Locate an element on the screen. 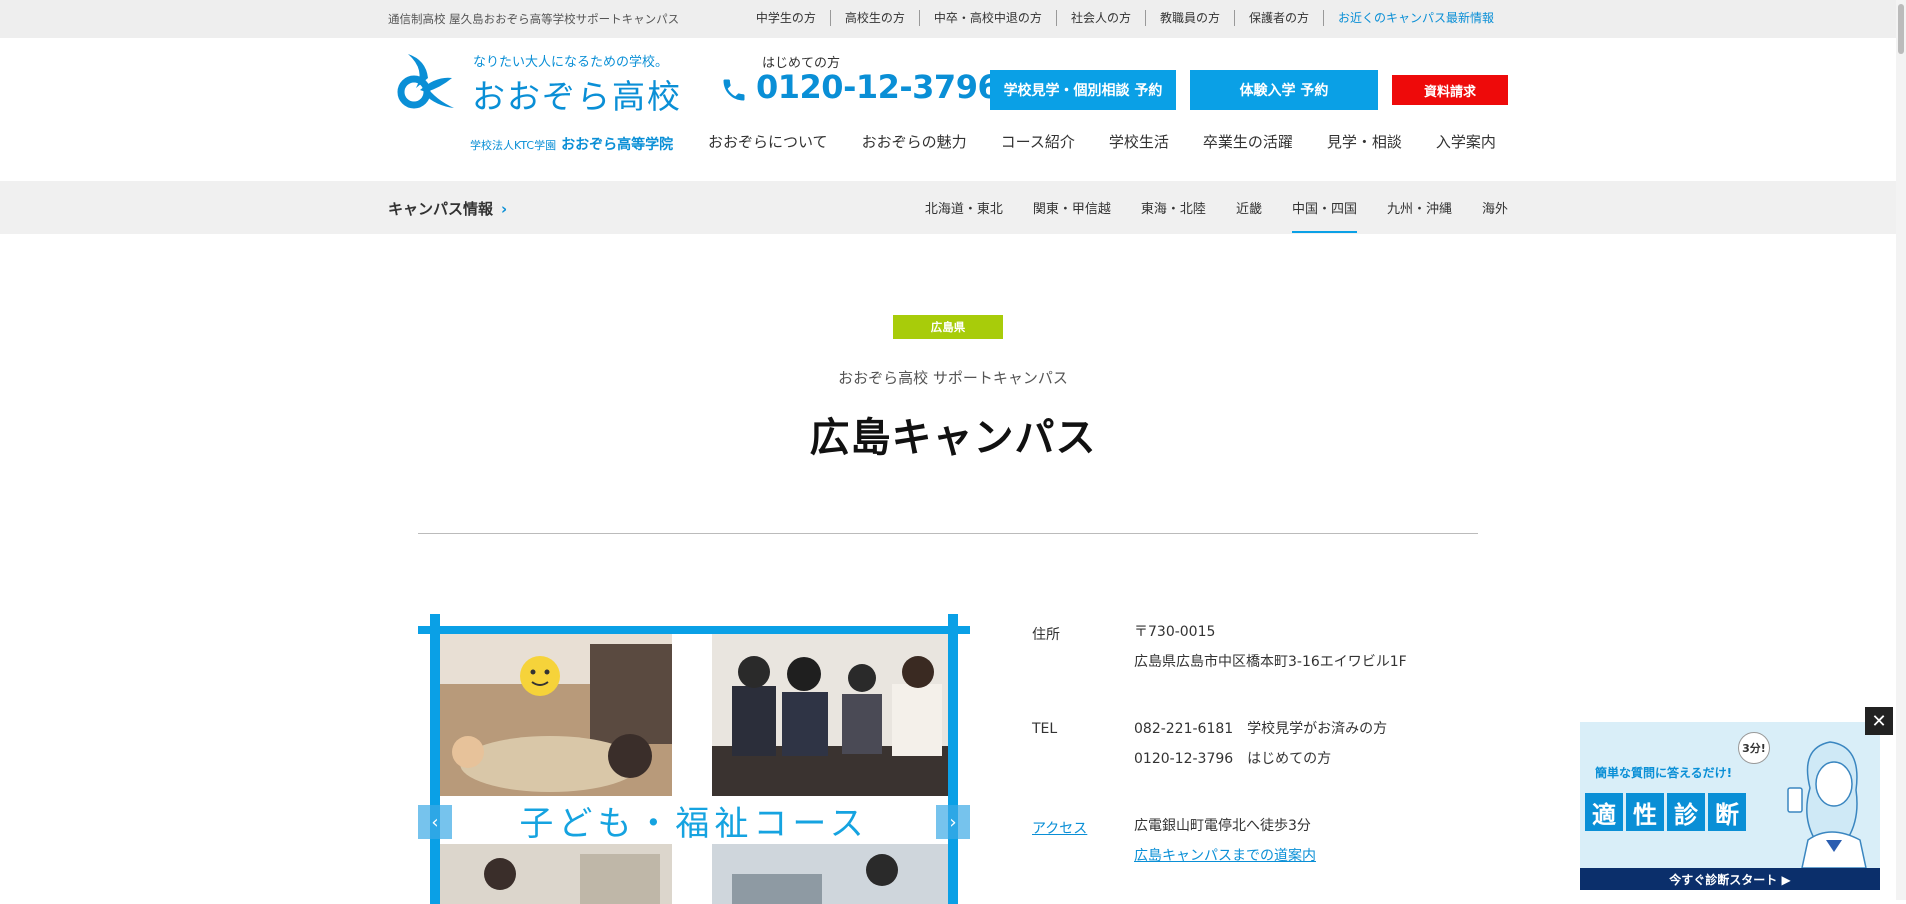 This screenshot has height=904, width=1906. close-icon: ✕ is located at coordinates (1879, 721).